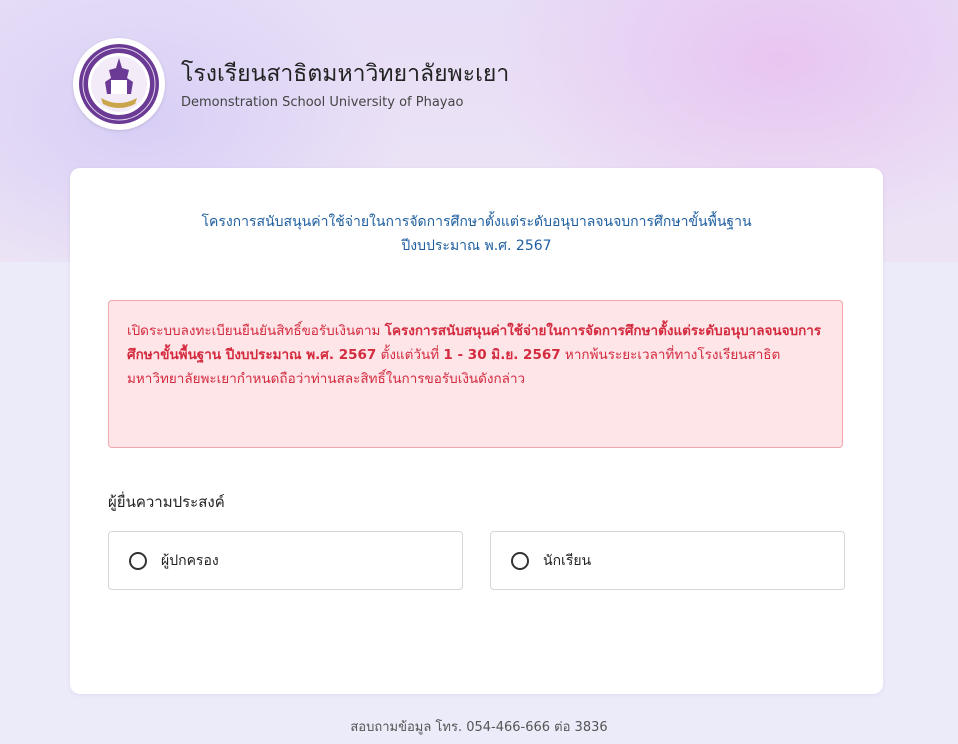 The height and width of the screenshot is (744, 958). Describe the element at coordinates (520, 560) in the screenshot. I see `radio-button-student` at that location.